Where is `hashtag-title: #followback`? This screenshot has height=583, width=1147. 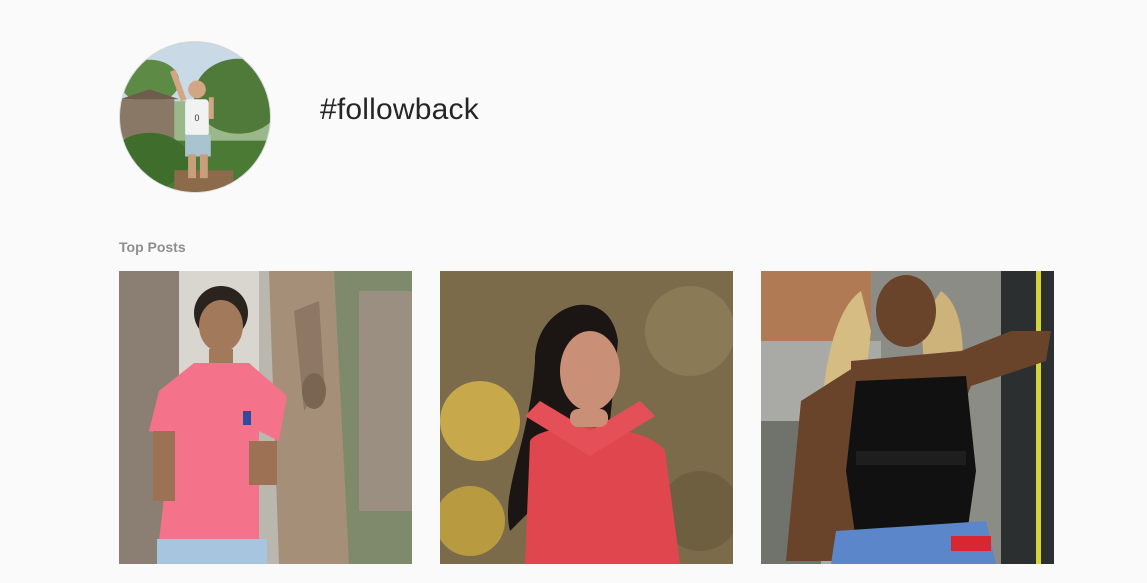
hashtag-title: #followback is located at coordinates (399, 109).